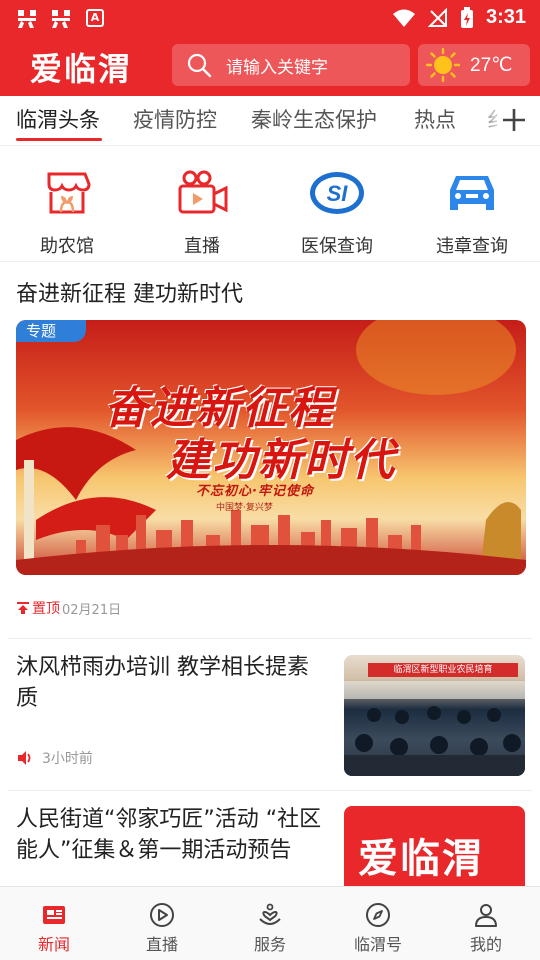 The height and width of the screenshot is (960, 540). I want to click on compass-icon, so click(378, 915).